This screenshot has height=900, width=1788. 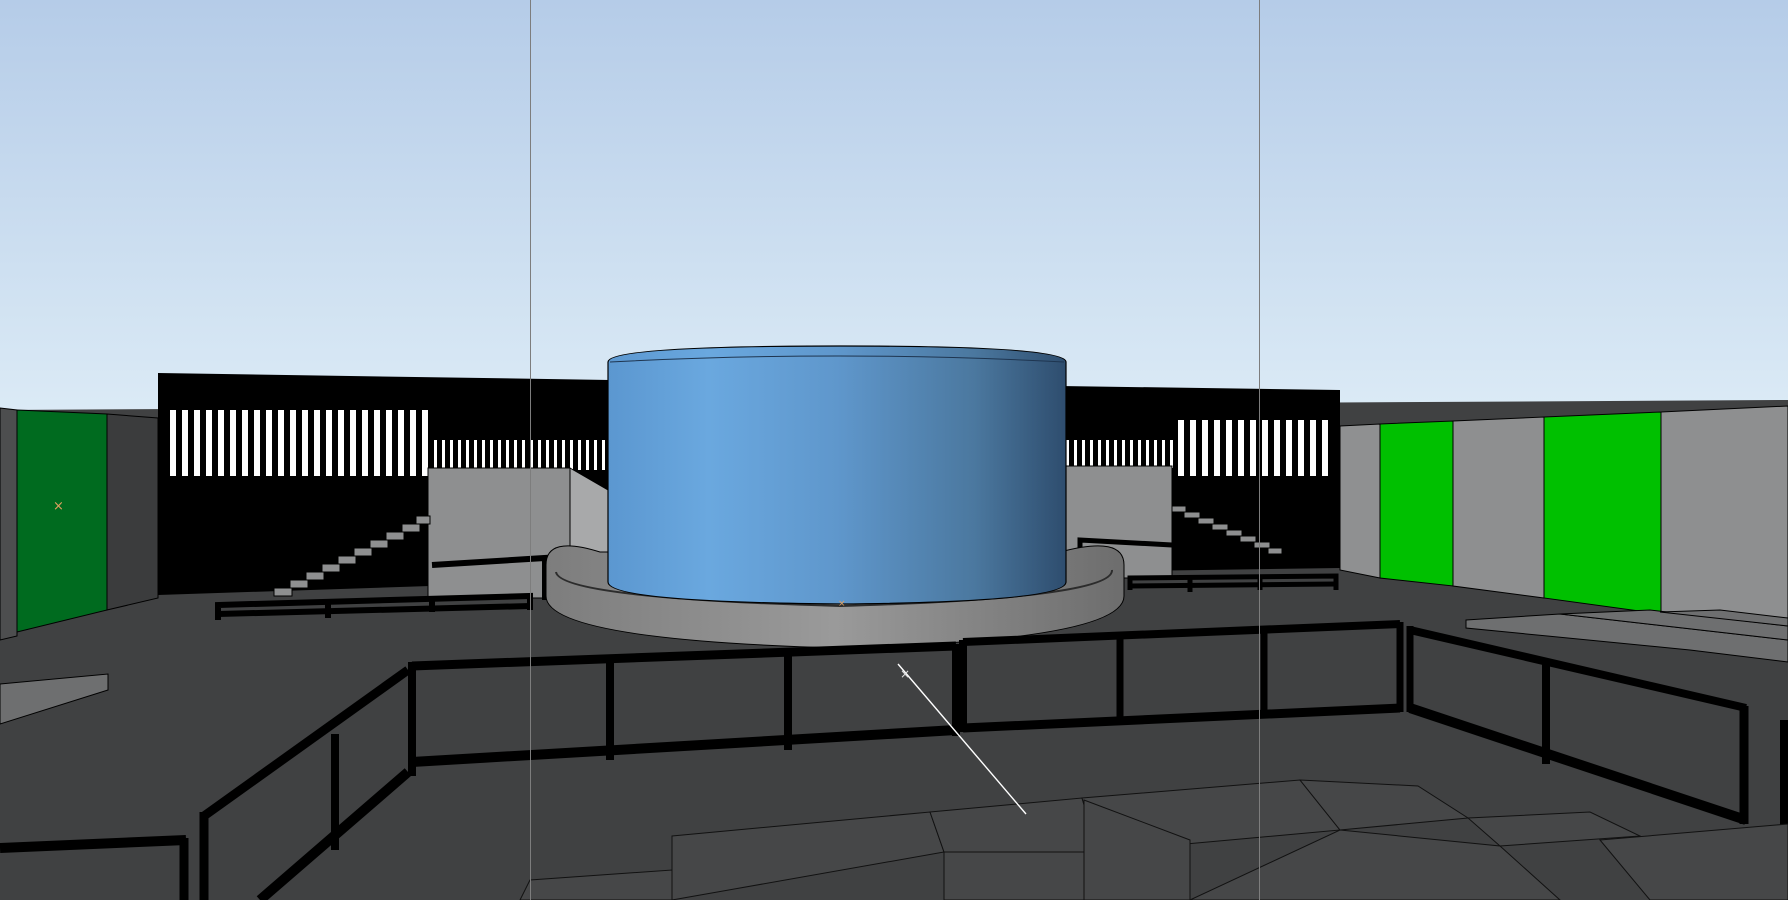 I want to click on left-wall-grey, so click(x=9, y=524).